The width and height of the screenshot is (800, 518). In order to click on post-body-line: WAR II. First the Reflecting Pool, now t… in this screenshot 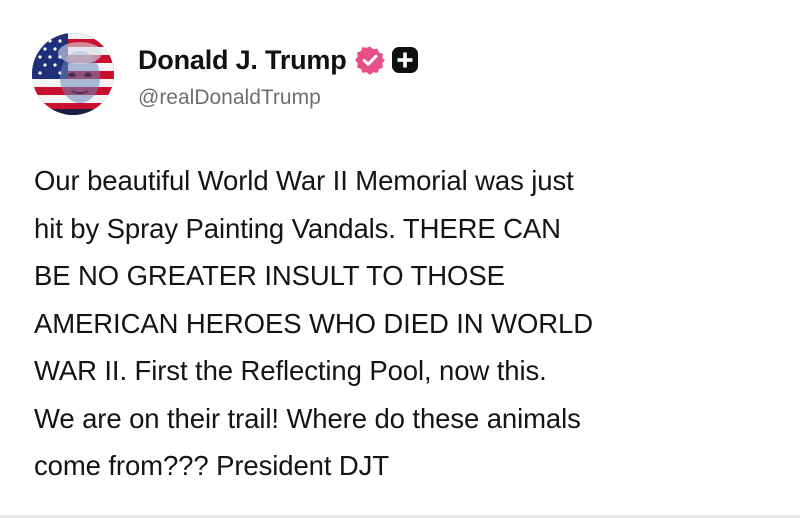, I will do `click(290, 370)`.